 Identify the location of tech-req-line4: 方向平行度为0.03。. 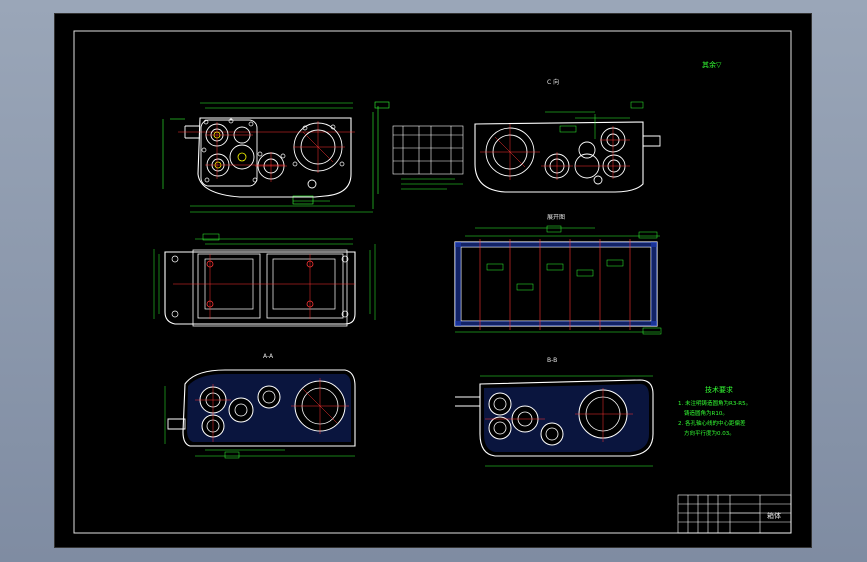
(709, 433).